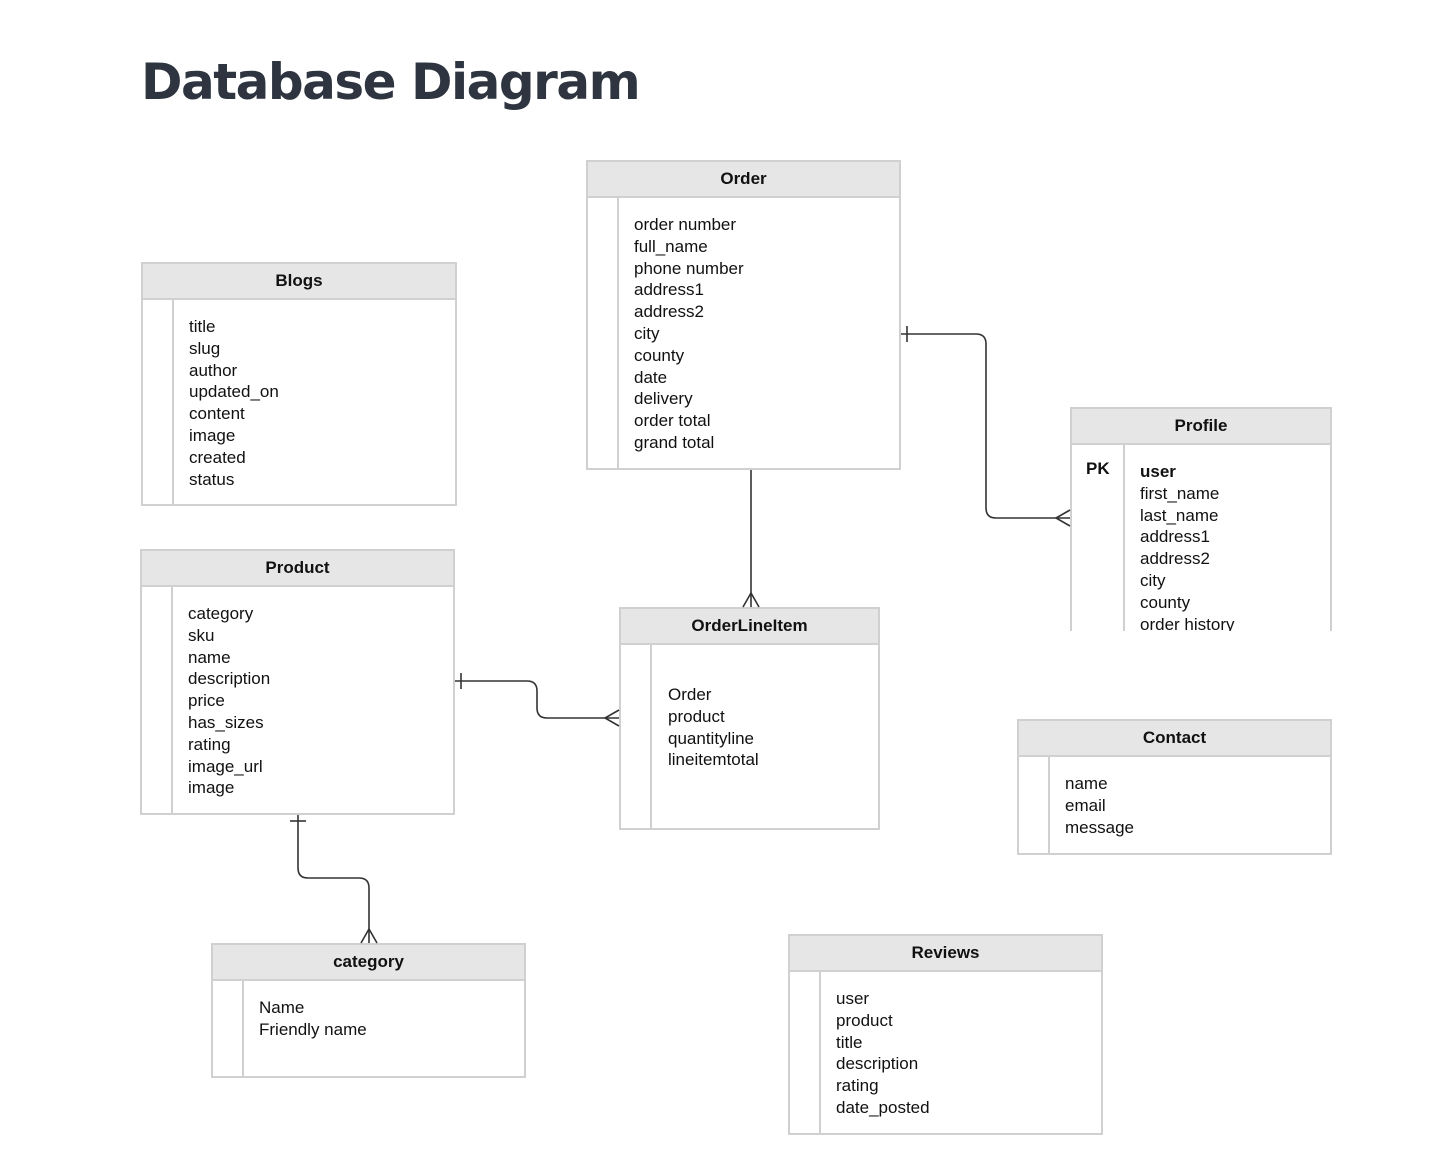  I want to click on field: lineitemtotal, so click(713, 760).